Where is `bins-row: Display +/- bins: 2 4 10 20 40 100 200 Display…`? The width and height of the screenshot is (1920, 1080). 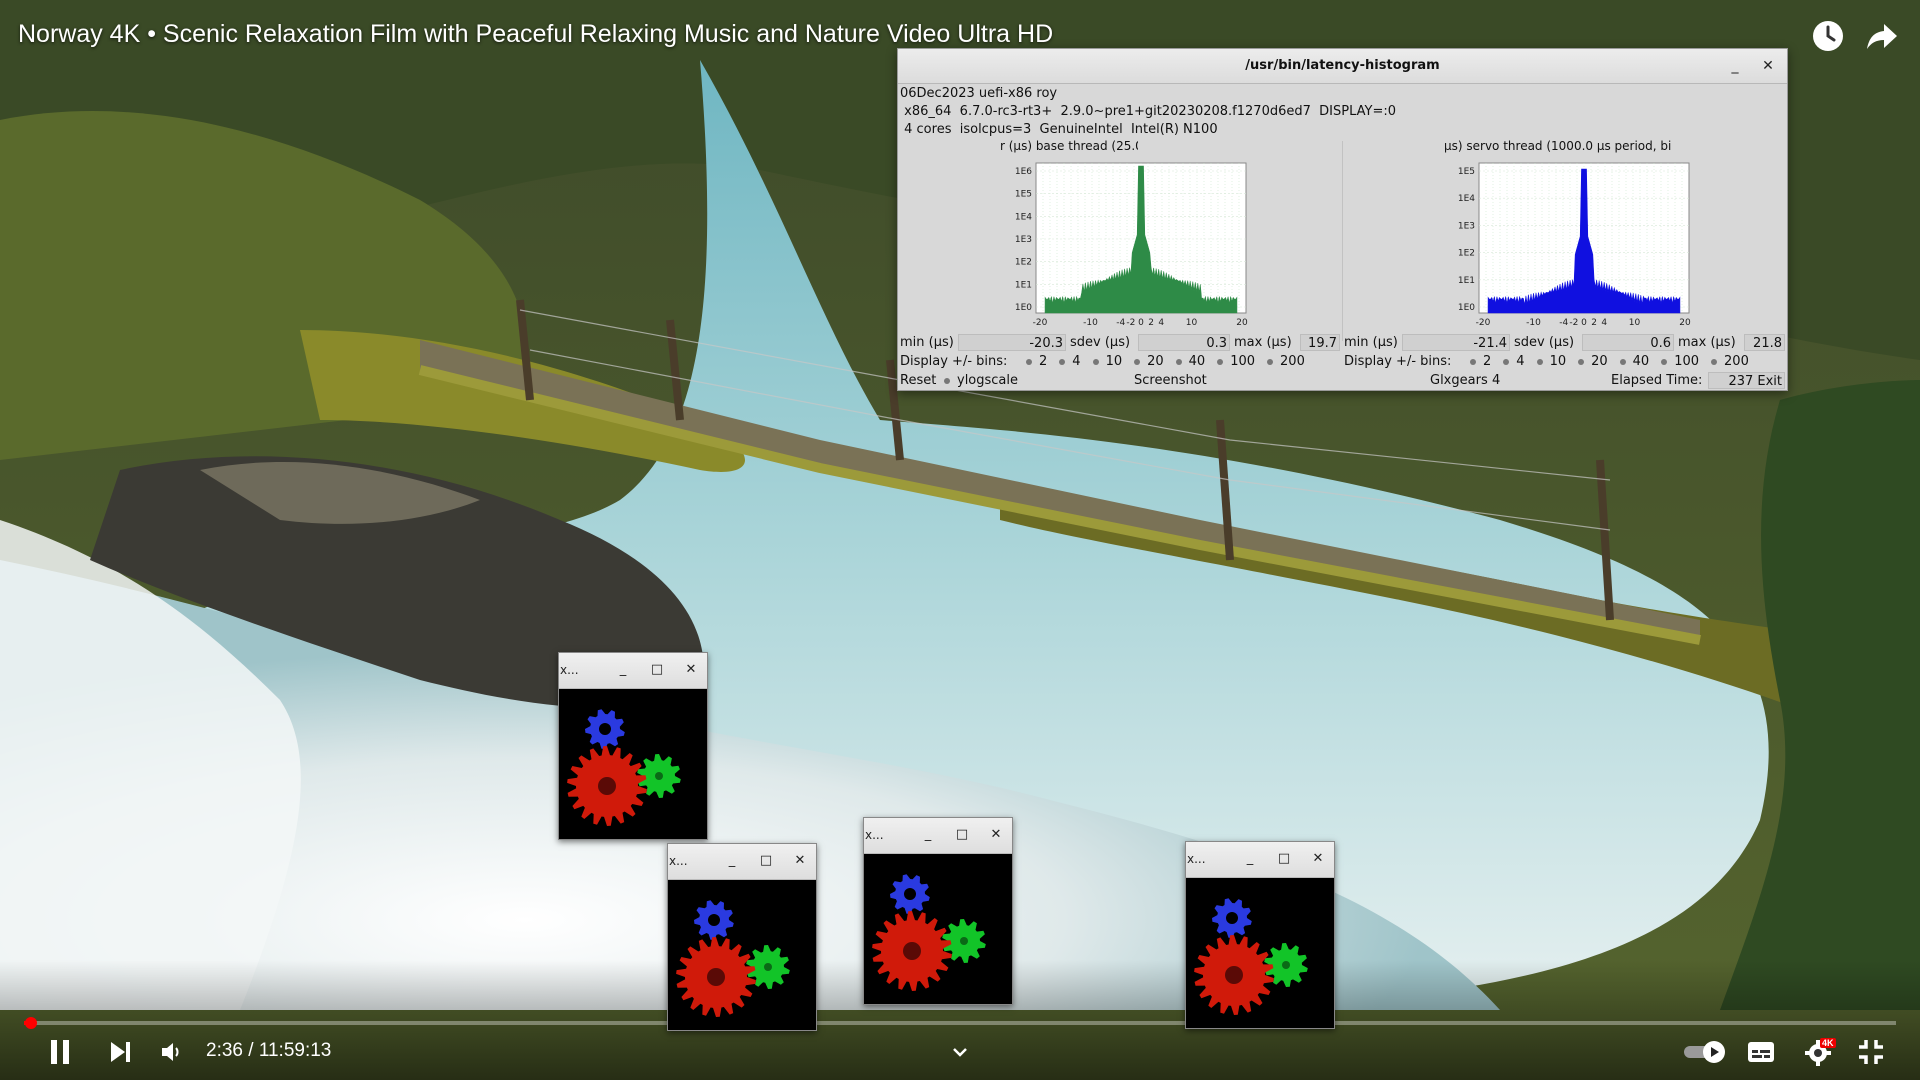 bins-row: Display +/- bins: 2 4 10 20 40 100 200 Display… is located at coordinates (1342, 362).